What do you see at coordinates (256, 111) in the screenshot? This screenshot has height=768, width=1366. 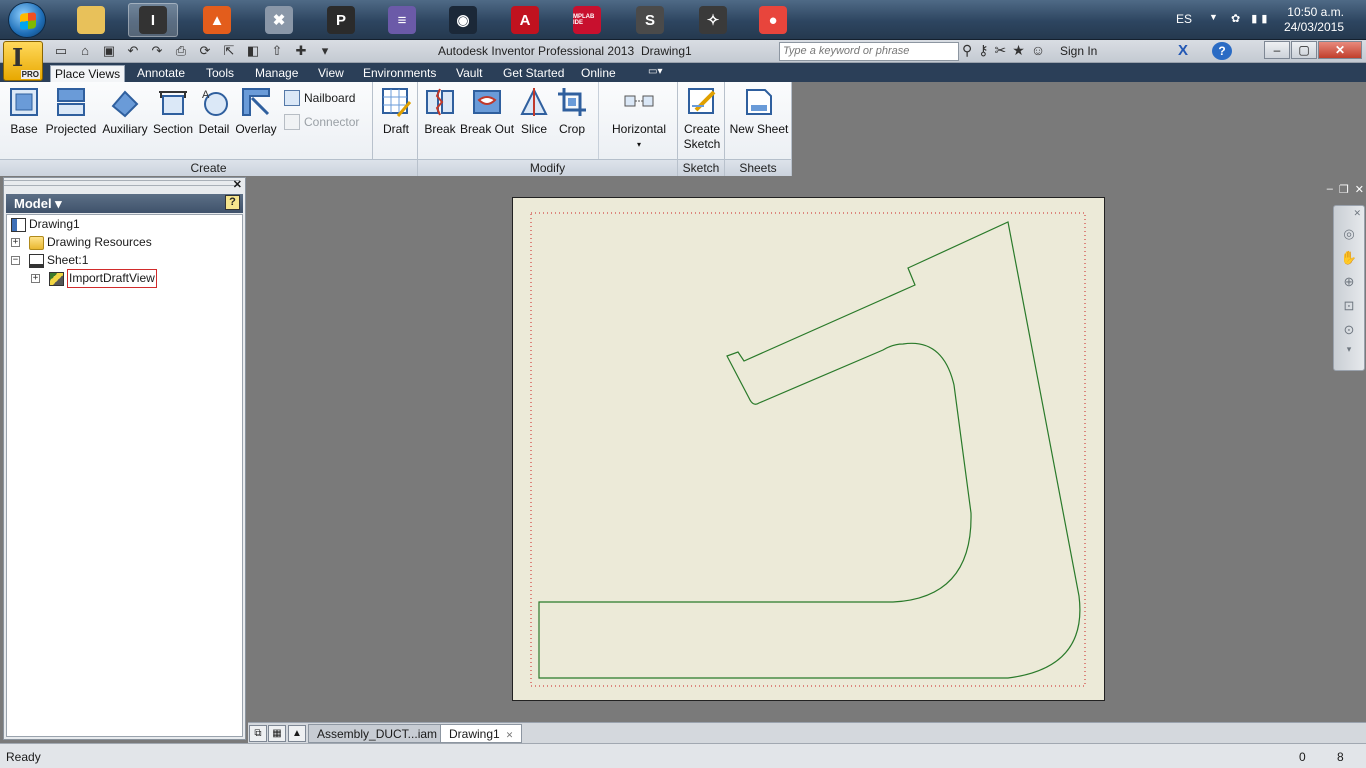 I see `overlay-button: Overlay` at bounding box center [256, 111].